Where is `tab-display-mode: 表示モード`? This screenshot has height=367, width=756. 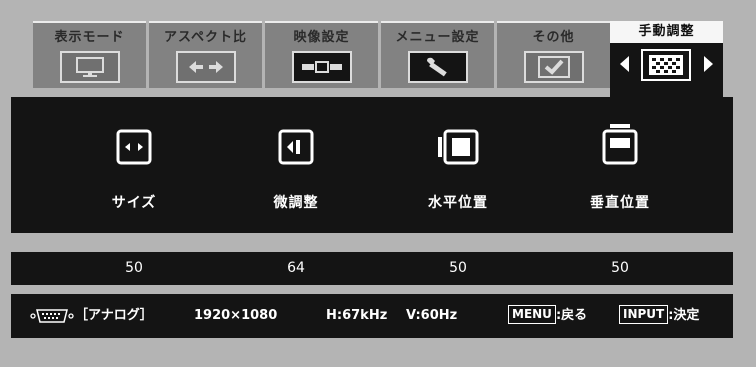
tab-display-mode: 表示モード is located at coordinates (89, 54).